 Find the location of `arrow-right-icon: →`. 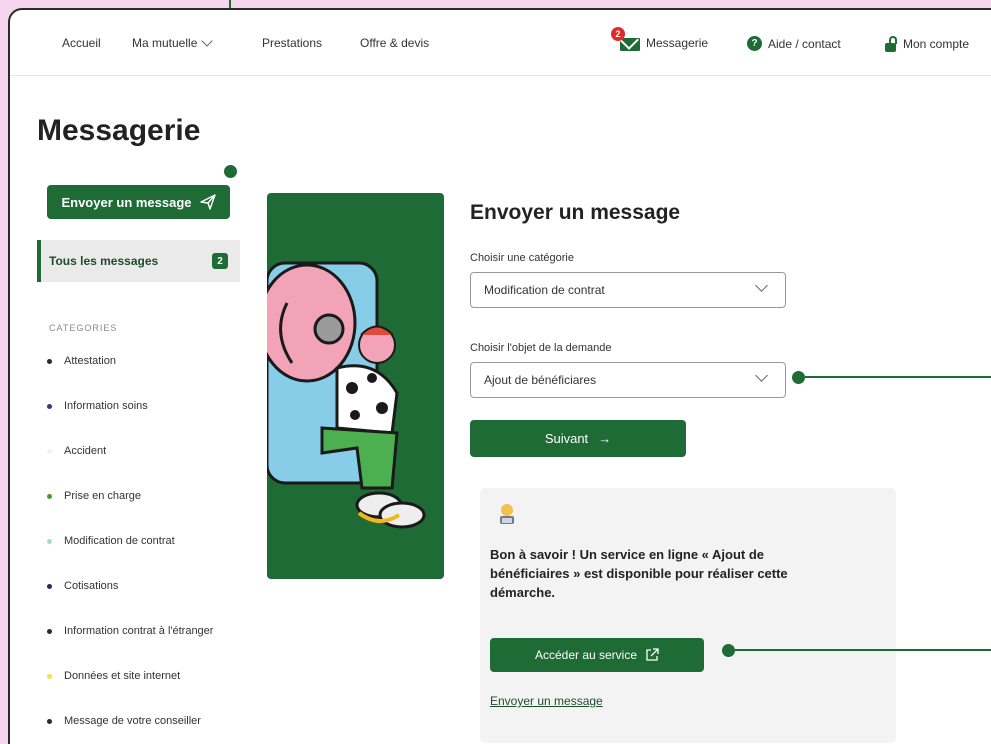

arrow-right-icon: → is located at coordinates (605, 438).